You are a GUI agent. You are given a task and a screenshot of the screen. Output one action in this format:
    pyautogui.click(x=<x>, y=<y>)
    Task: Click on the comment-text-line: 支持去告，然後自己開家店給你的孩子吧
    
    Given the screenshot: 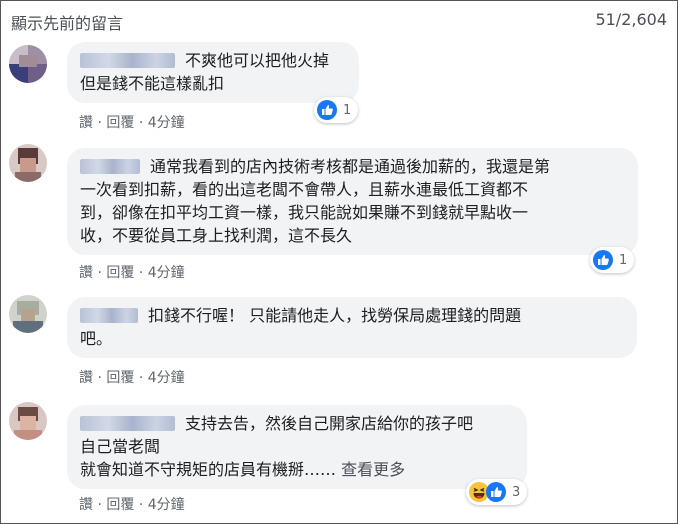 What is the action you would take?
    pyautogui.click(x=329, y=423)
    